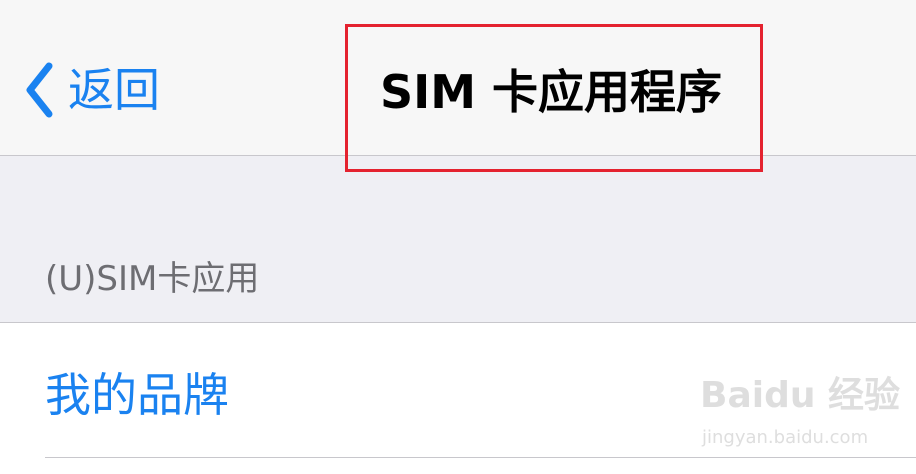 The width and height of the screenshot is (916, 474). Describe the element at coordinates (114, 90) in the screenshot. I see `back-label: 返回` at that location.